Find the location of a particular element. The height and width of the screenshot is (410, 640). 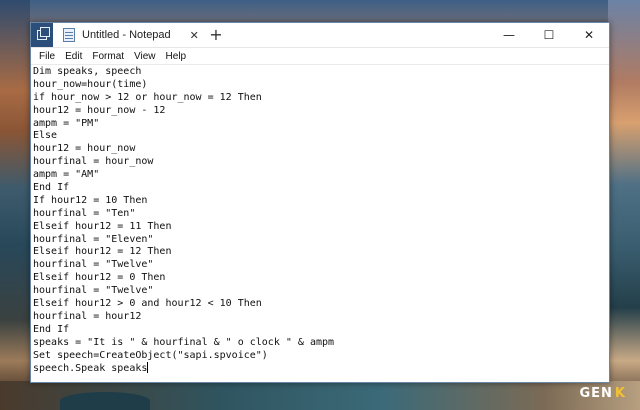

menu-format: Format is located at coordinates (108, 56).